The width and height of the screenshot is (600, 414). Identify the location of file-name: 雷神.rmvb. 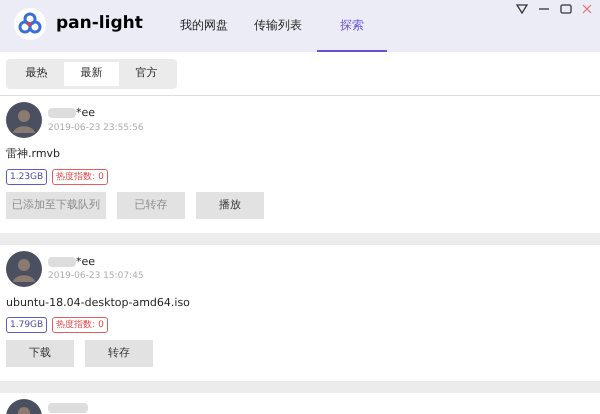
(34, 154).